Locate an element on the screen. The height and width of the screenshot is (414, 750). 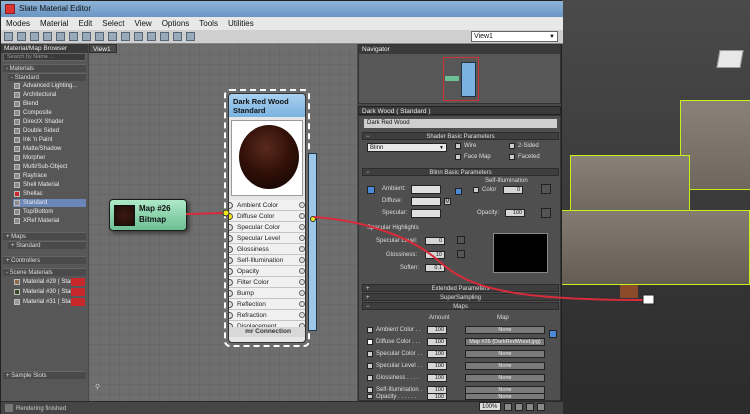
pin-icon: ⚲ is located at coordinates (99, 387).